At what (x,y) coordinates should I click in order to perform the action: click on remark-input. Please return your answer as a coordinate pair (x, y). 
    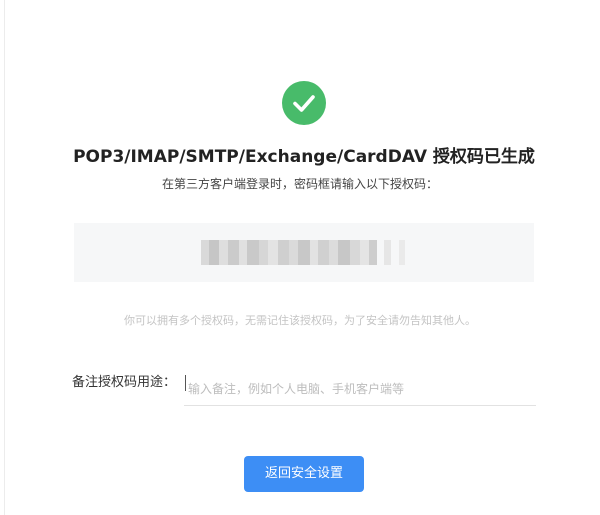
    Looking at the image, I should click on (360, 389).